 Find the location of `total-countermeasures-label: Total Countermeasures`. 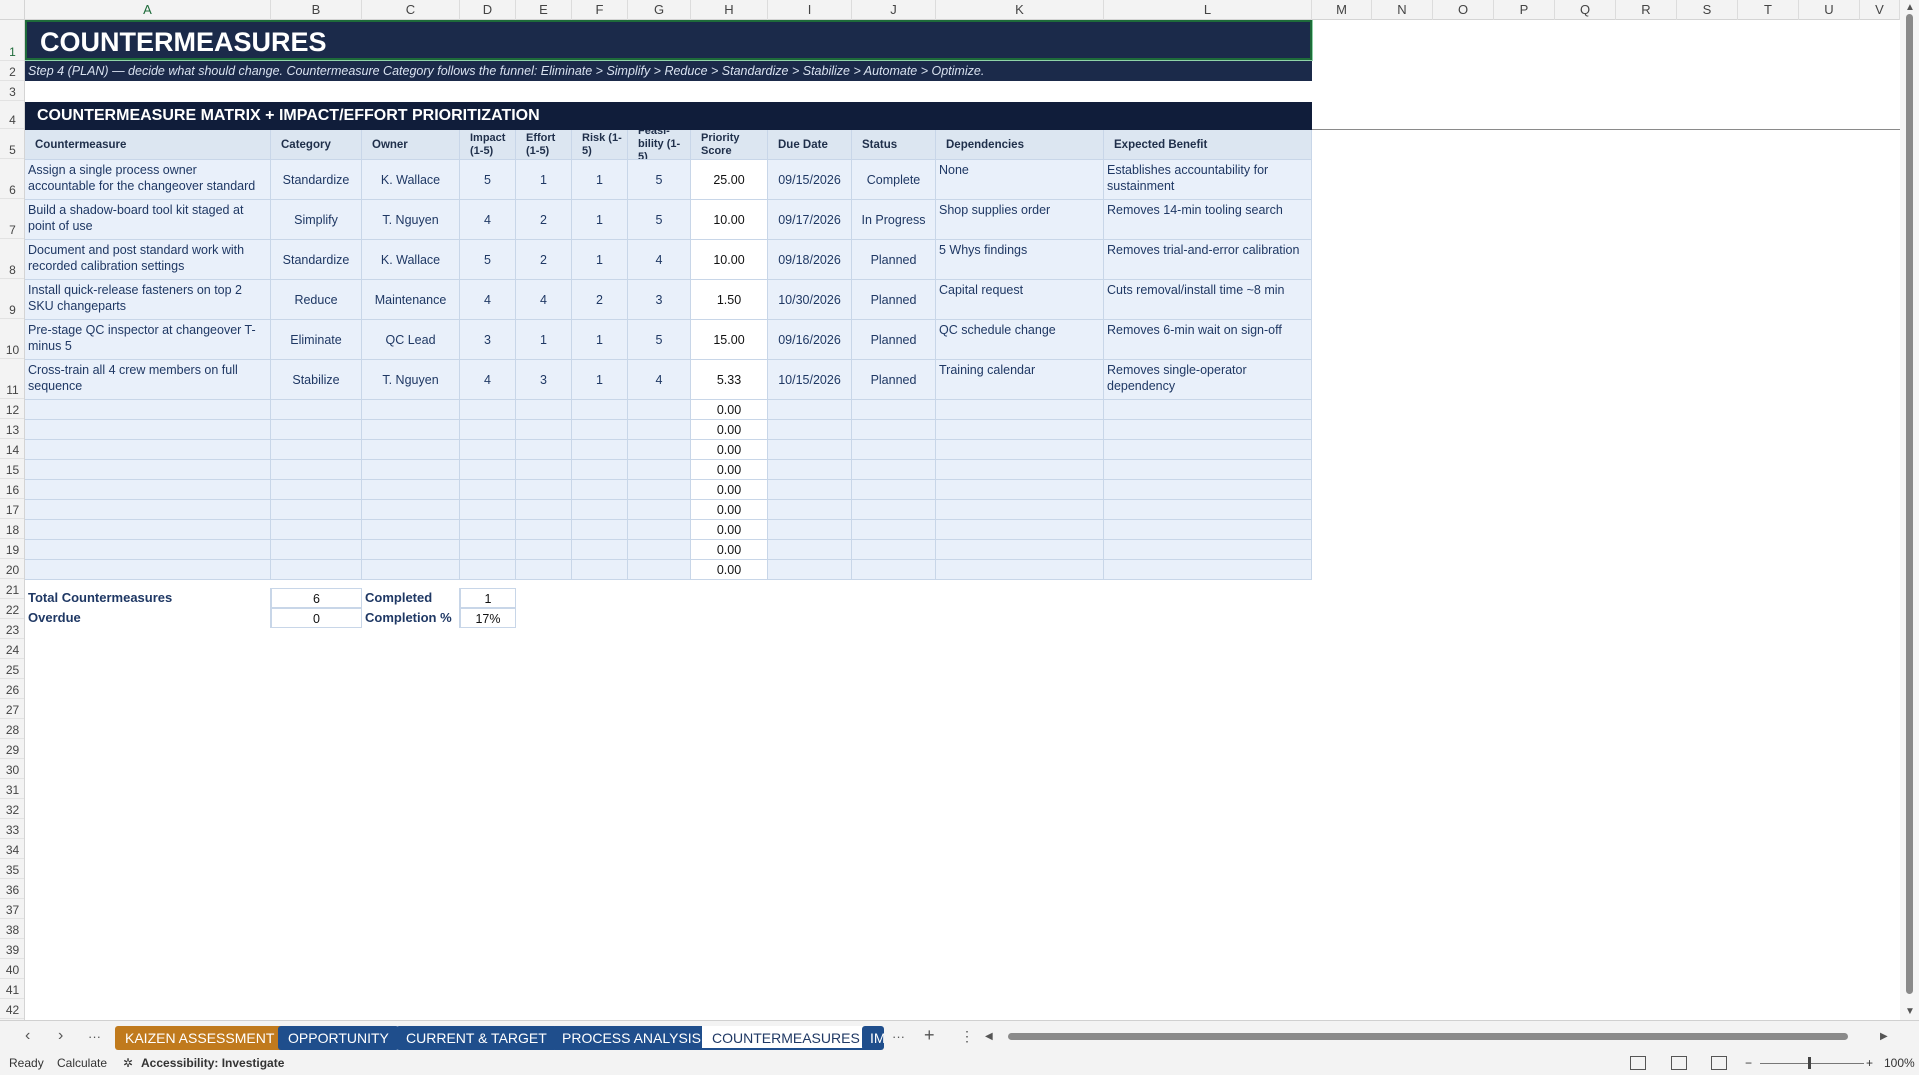

total-countermeasures-label: Total Countermeasures is located at coordinates (148, 598).